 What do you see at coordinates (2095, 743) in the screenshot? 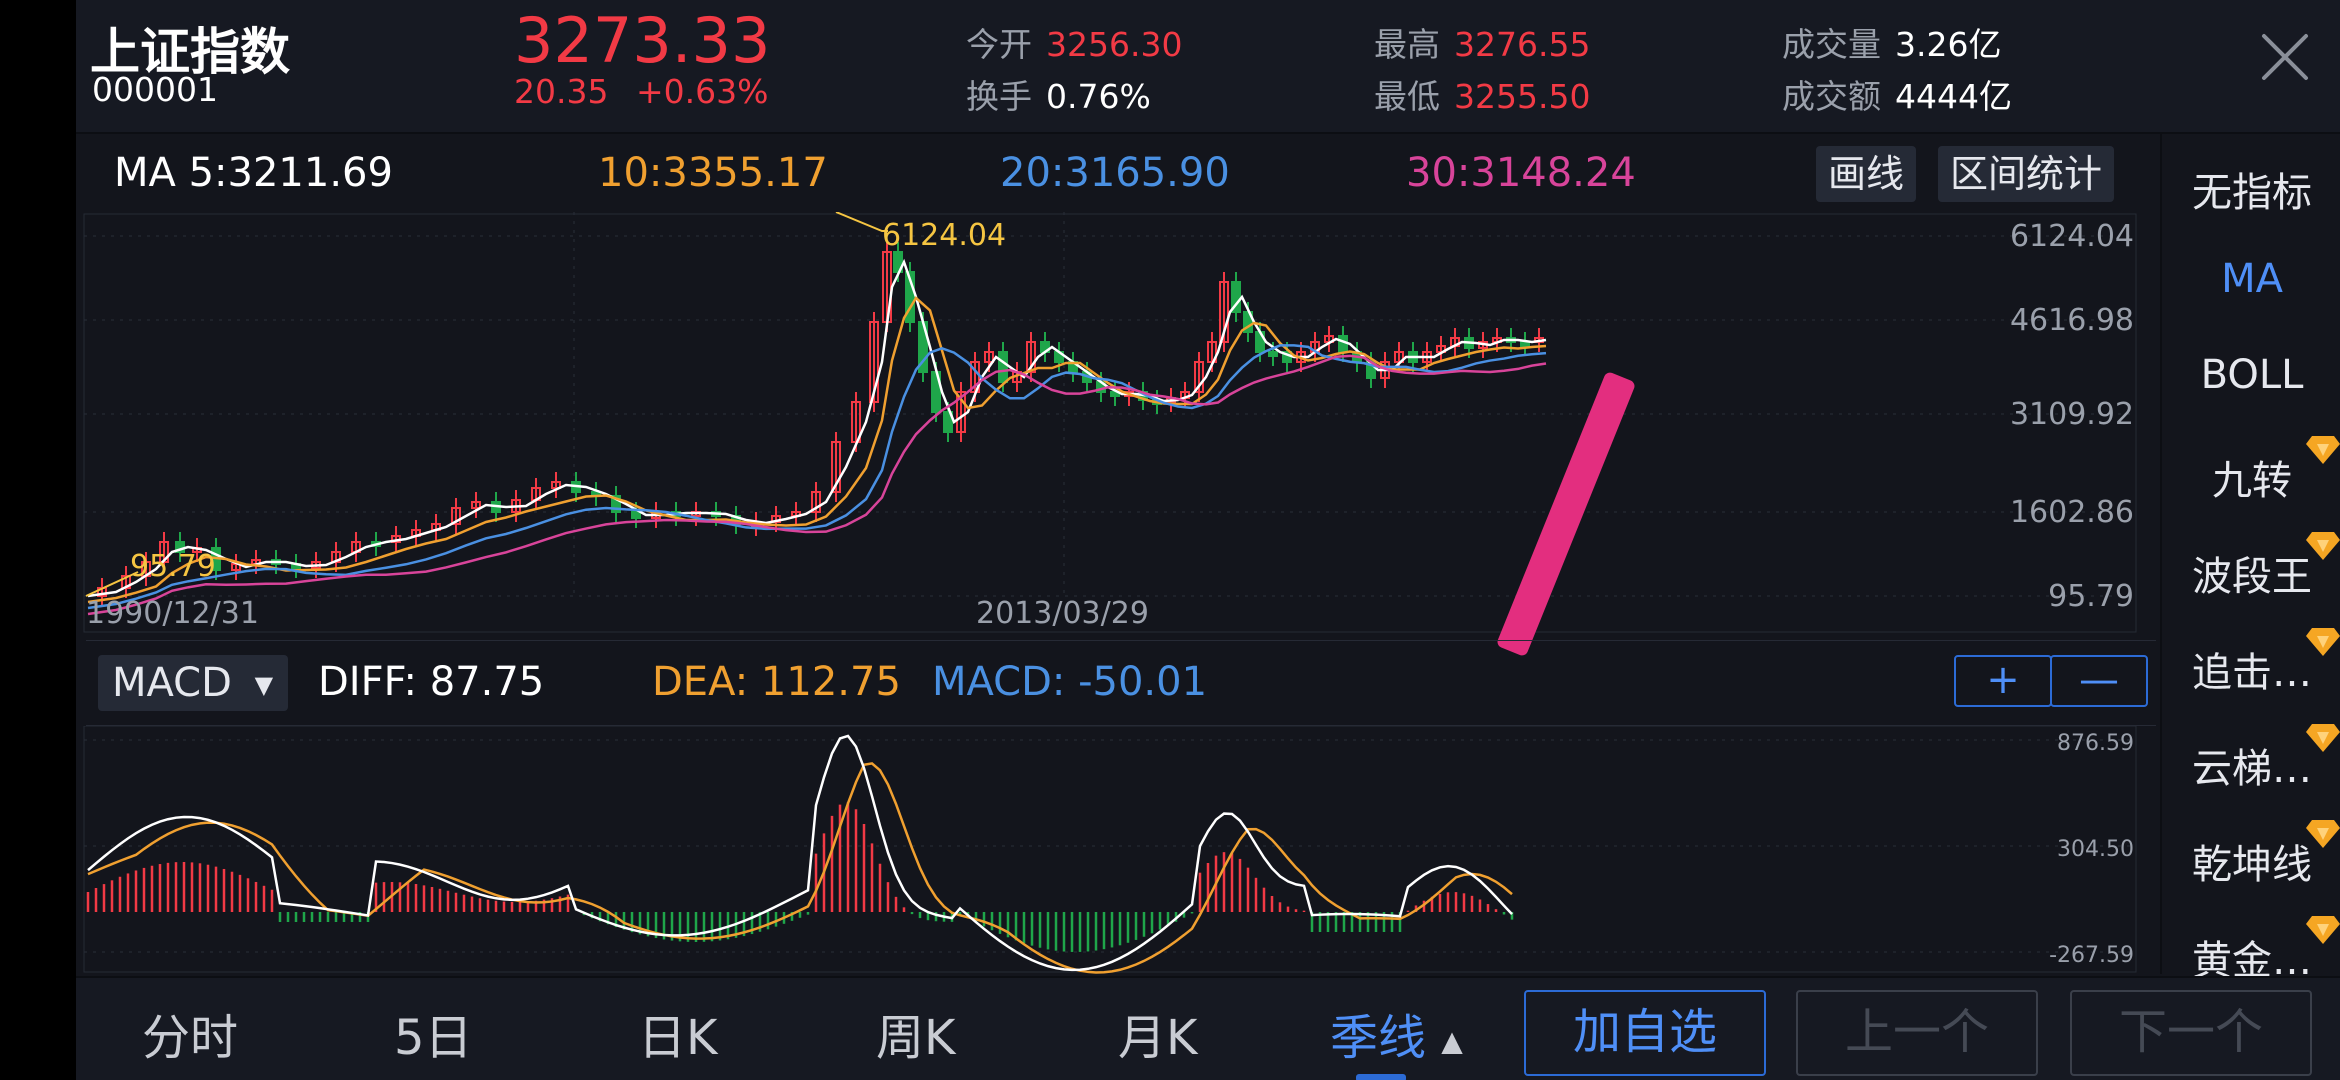
I see `macd-y-tick-label: 876.59` at bounding box center [2095, 743].